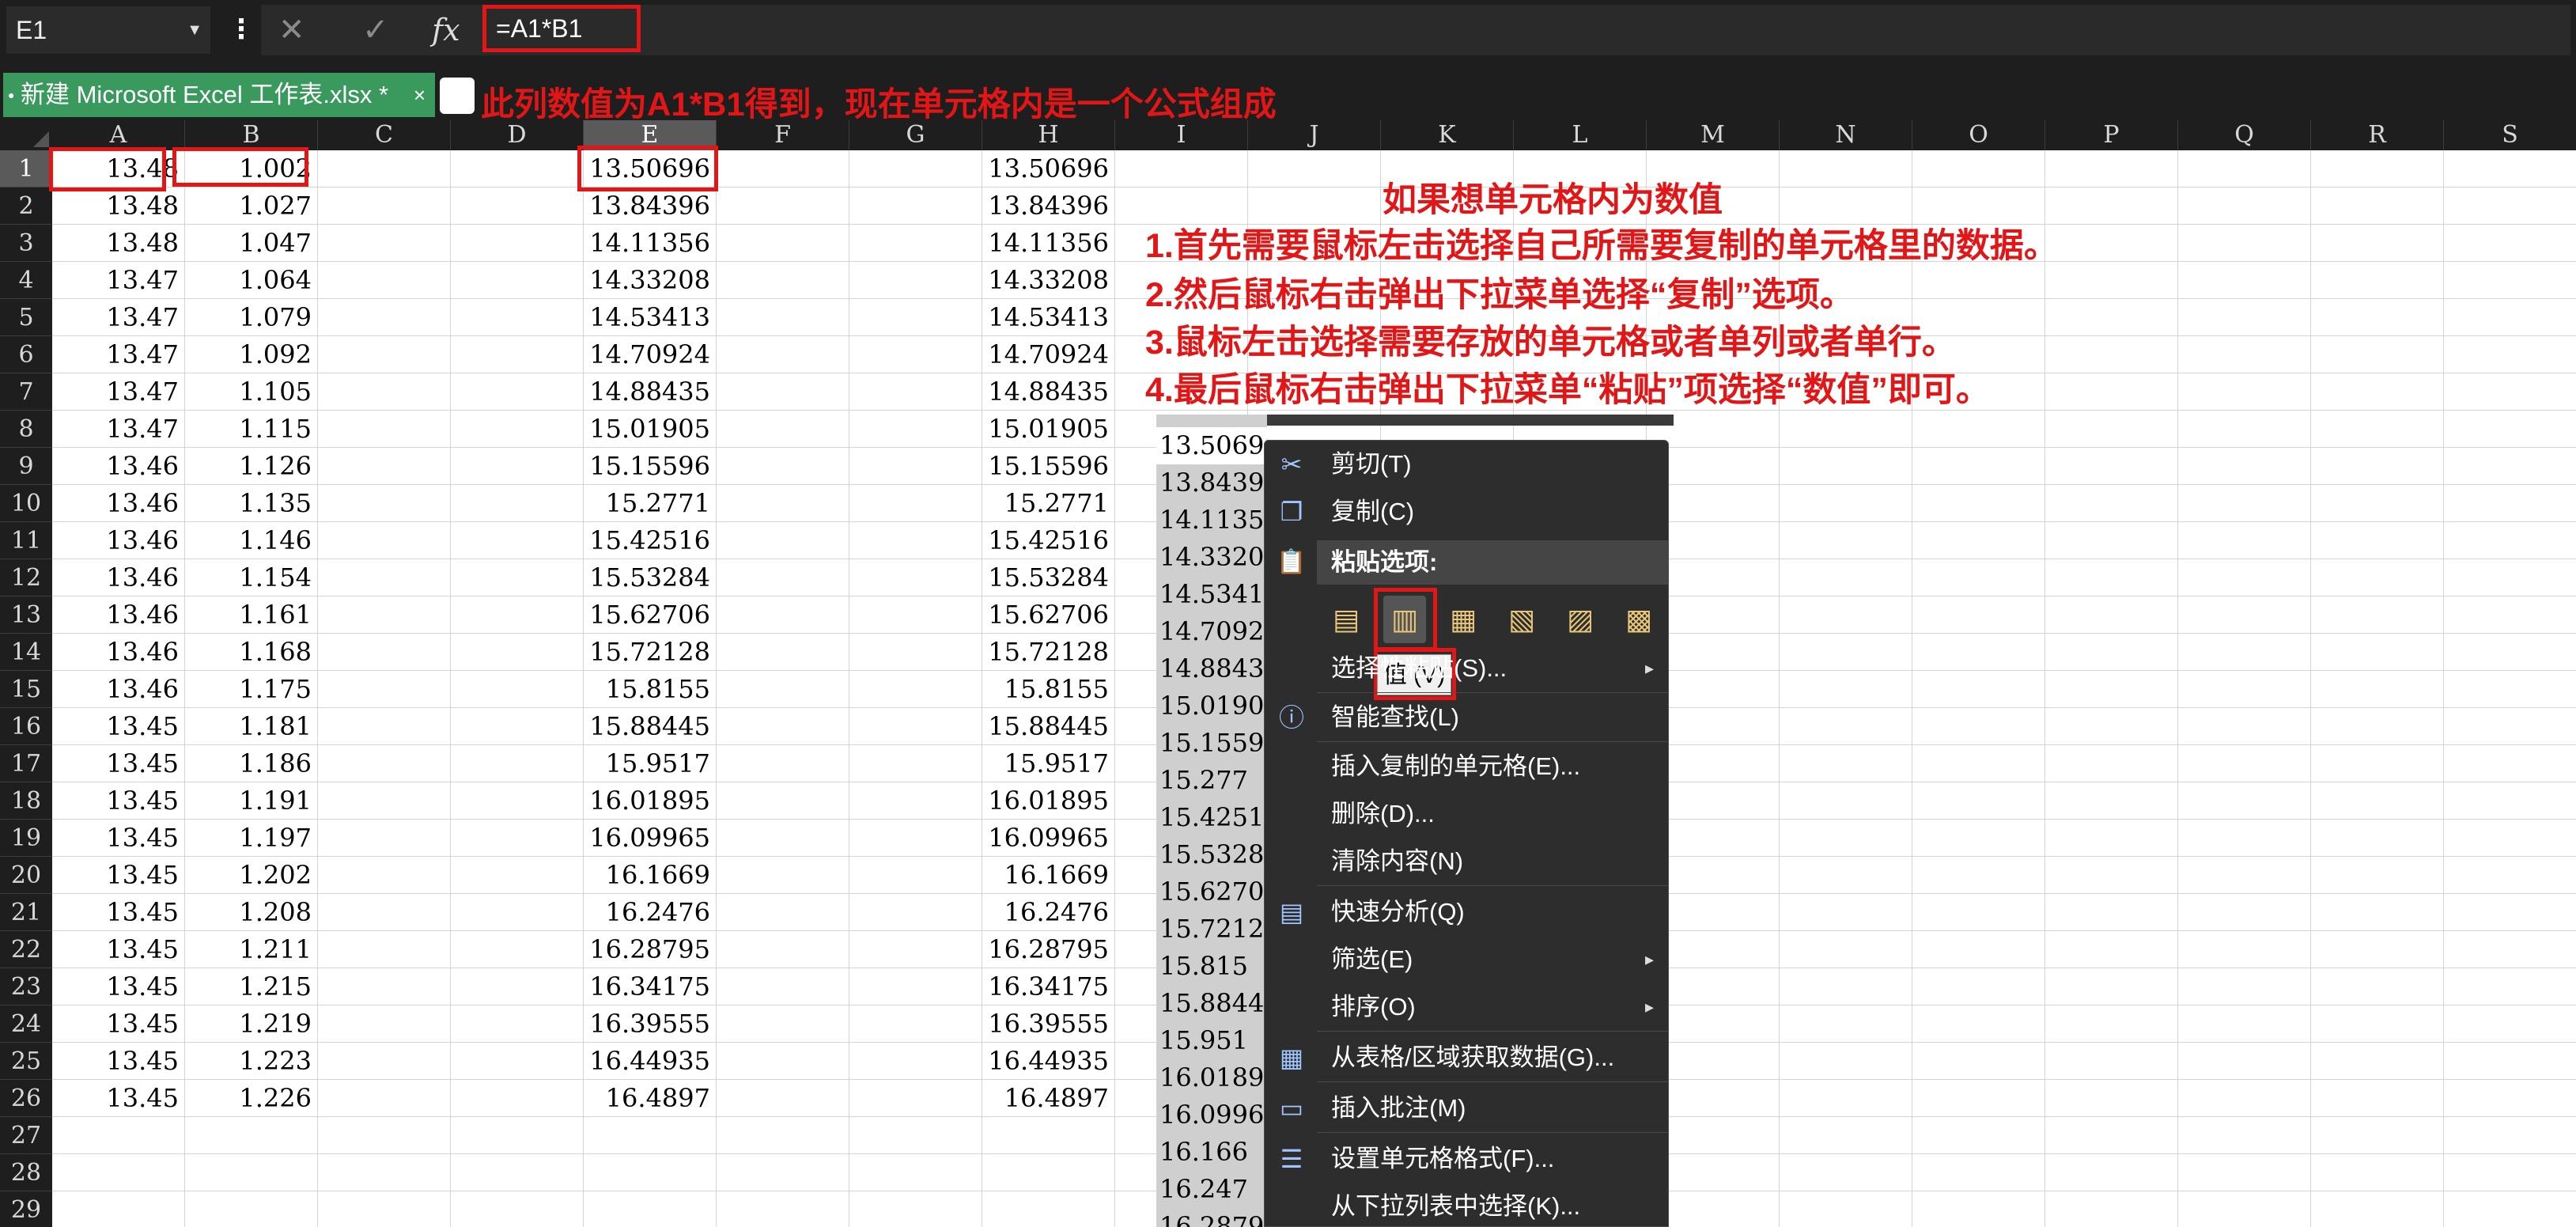 This screenshot has width=2576, height=1227. Describe the element at coordinates (250, 318) in the screenshot. I see `cell-b5: 1.079` at that location.